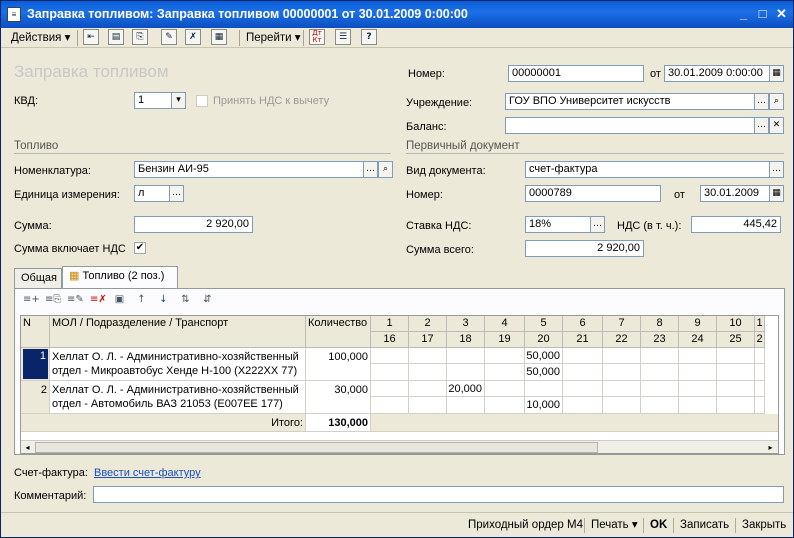 The width and height of the screenshot is (794, 538). I want to click on column-header-day: 6, so click(583, 324).